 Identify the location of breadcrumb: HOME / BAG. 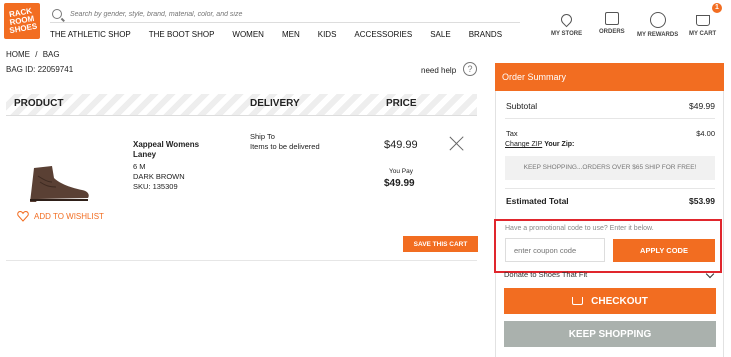
(34, 54).